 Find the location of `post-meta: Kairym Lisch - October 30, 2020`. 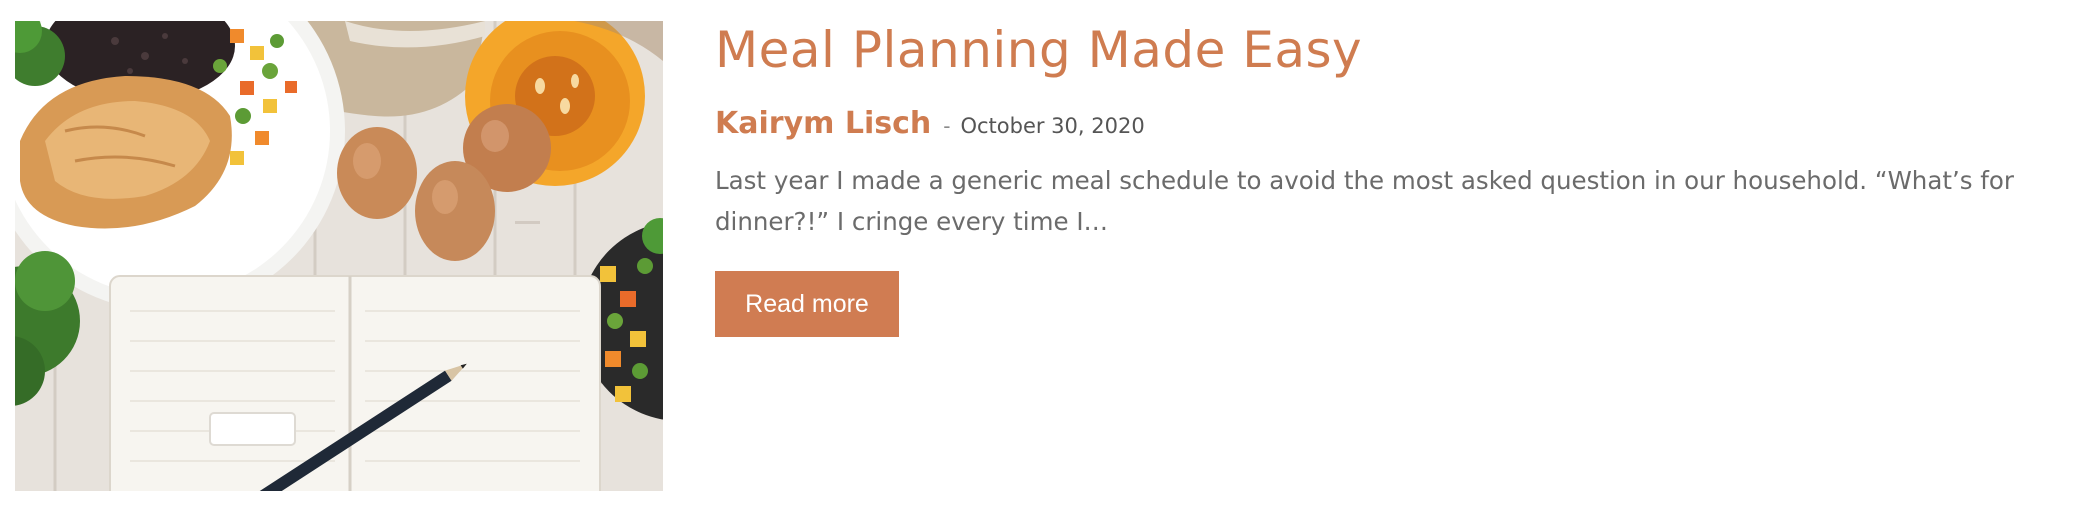

post-meta: Kairym Lisch - October 30, 2020 is located at coordinates (1400, 126).